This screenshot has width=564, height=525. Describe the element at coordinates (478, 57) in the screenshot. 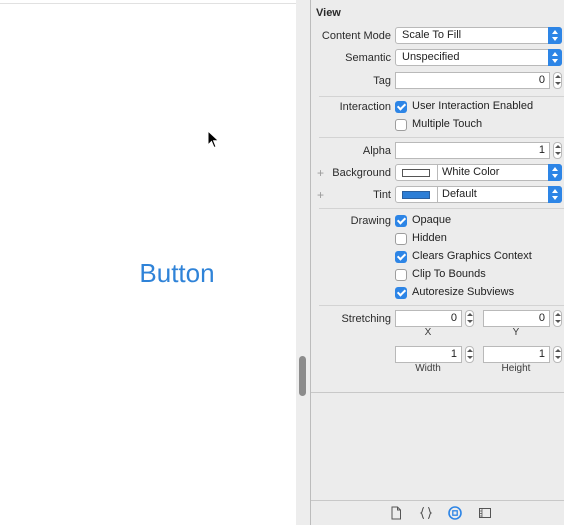

I see `semantic-popup: Unspecified` at that location.